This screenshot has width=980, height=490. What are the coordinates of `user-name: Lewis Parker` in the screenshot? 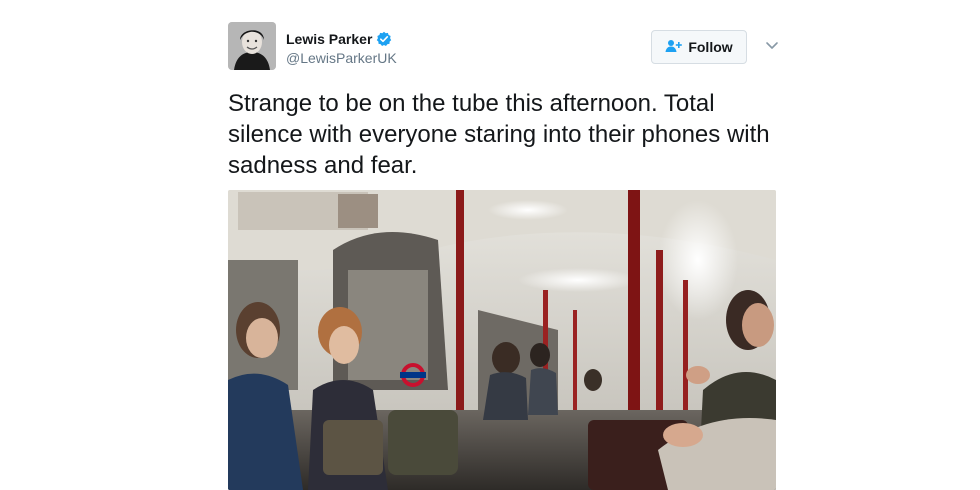 It's located at (329, 39).